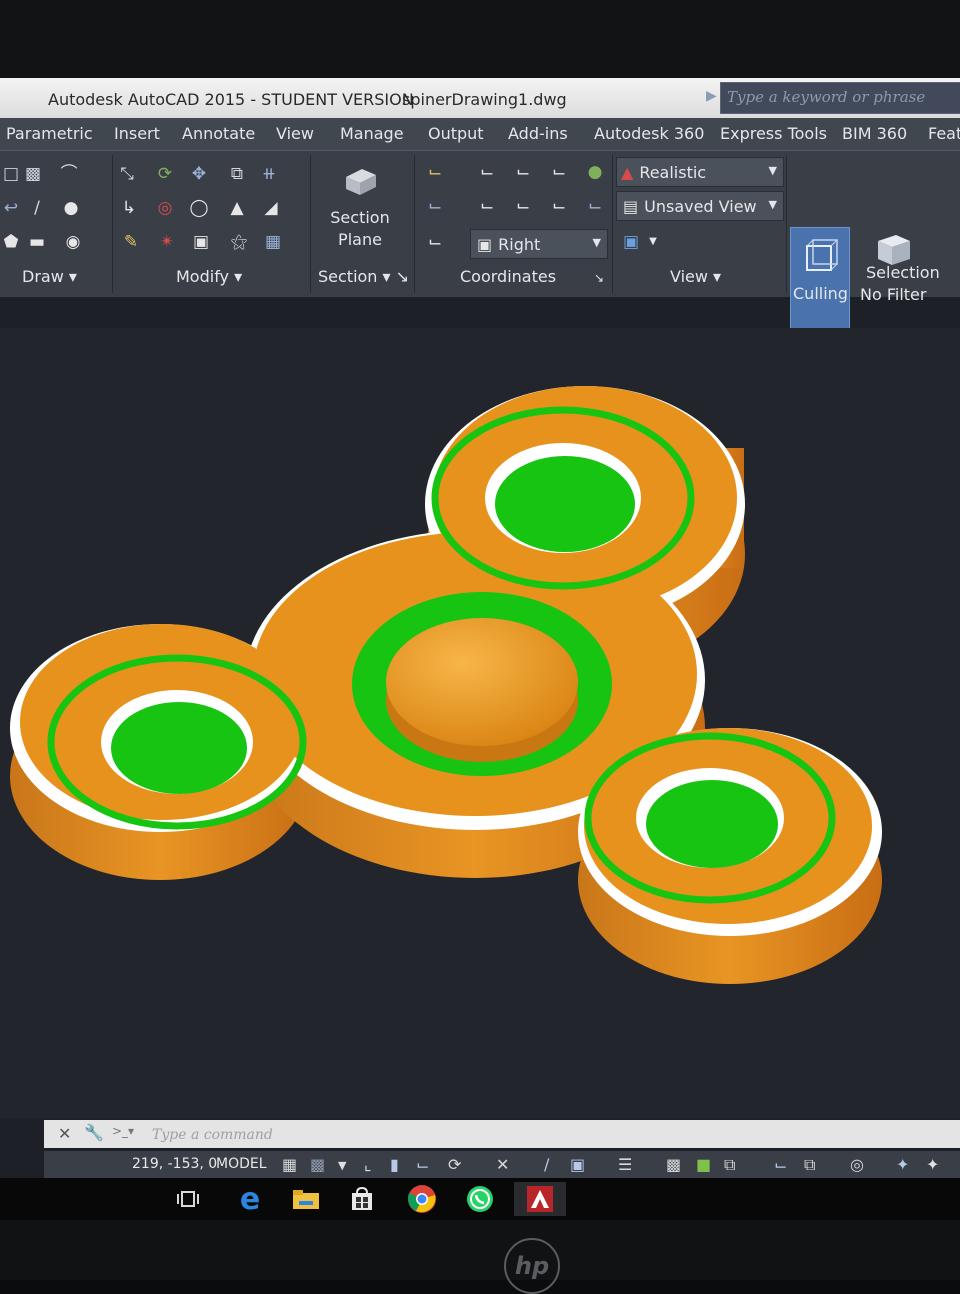 This screenshot has width=960, height=1294. Describe the element at coordinates (269, 174) in the screenshot. I see `trim-icon: ⧺` at that location.